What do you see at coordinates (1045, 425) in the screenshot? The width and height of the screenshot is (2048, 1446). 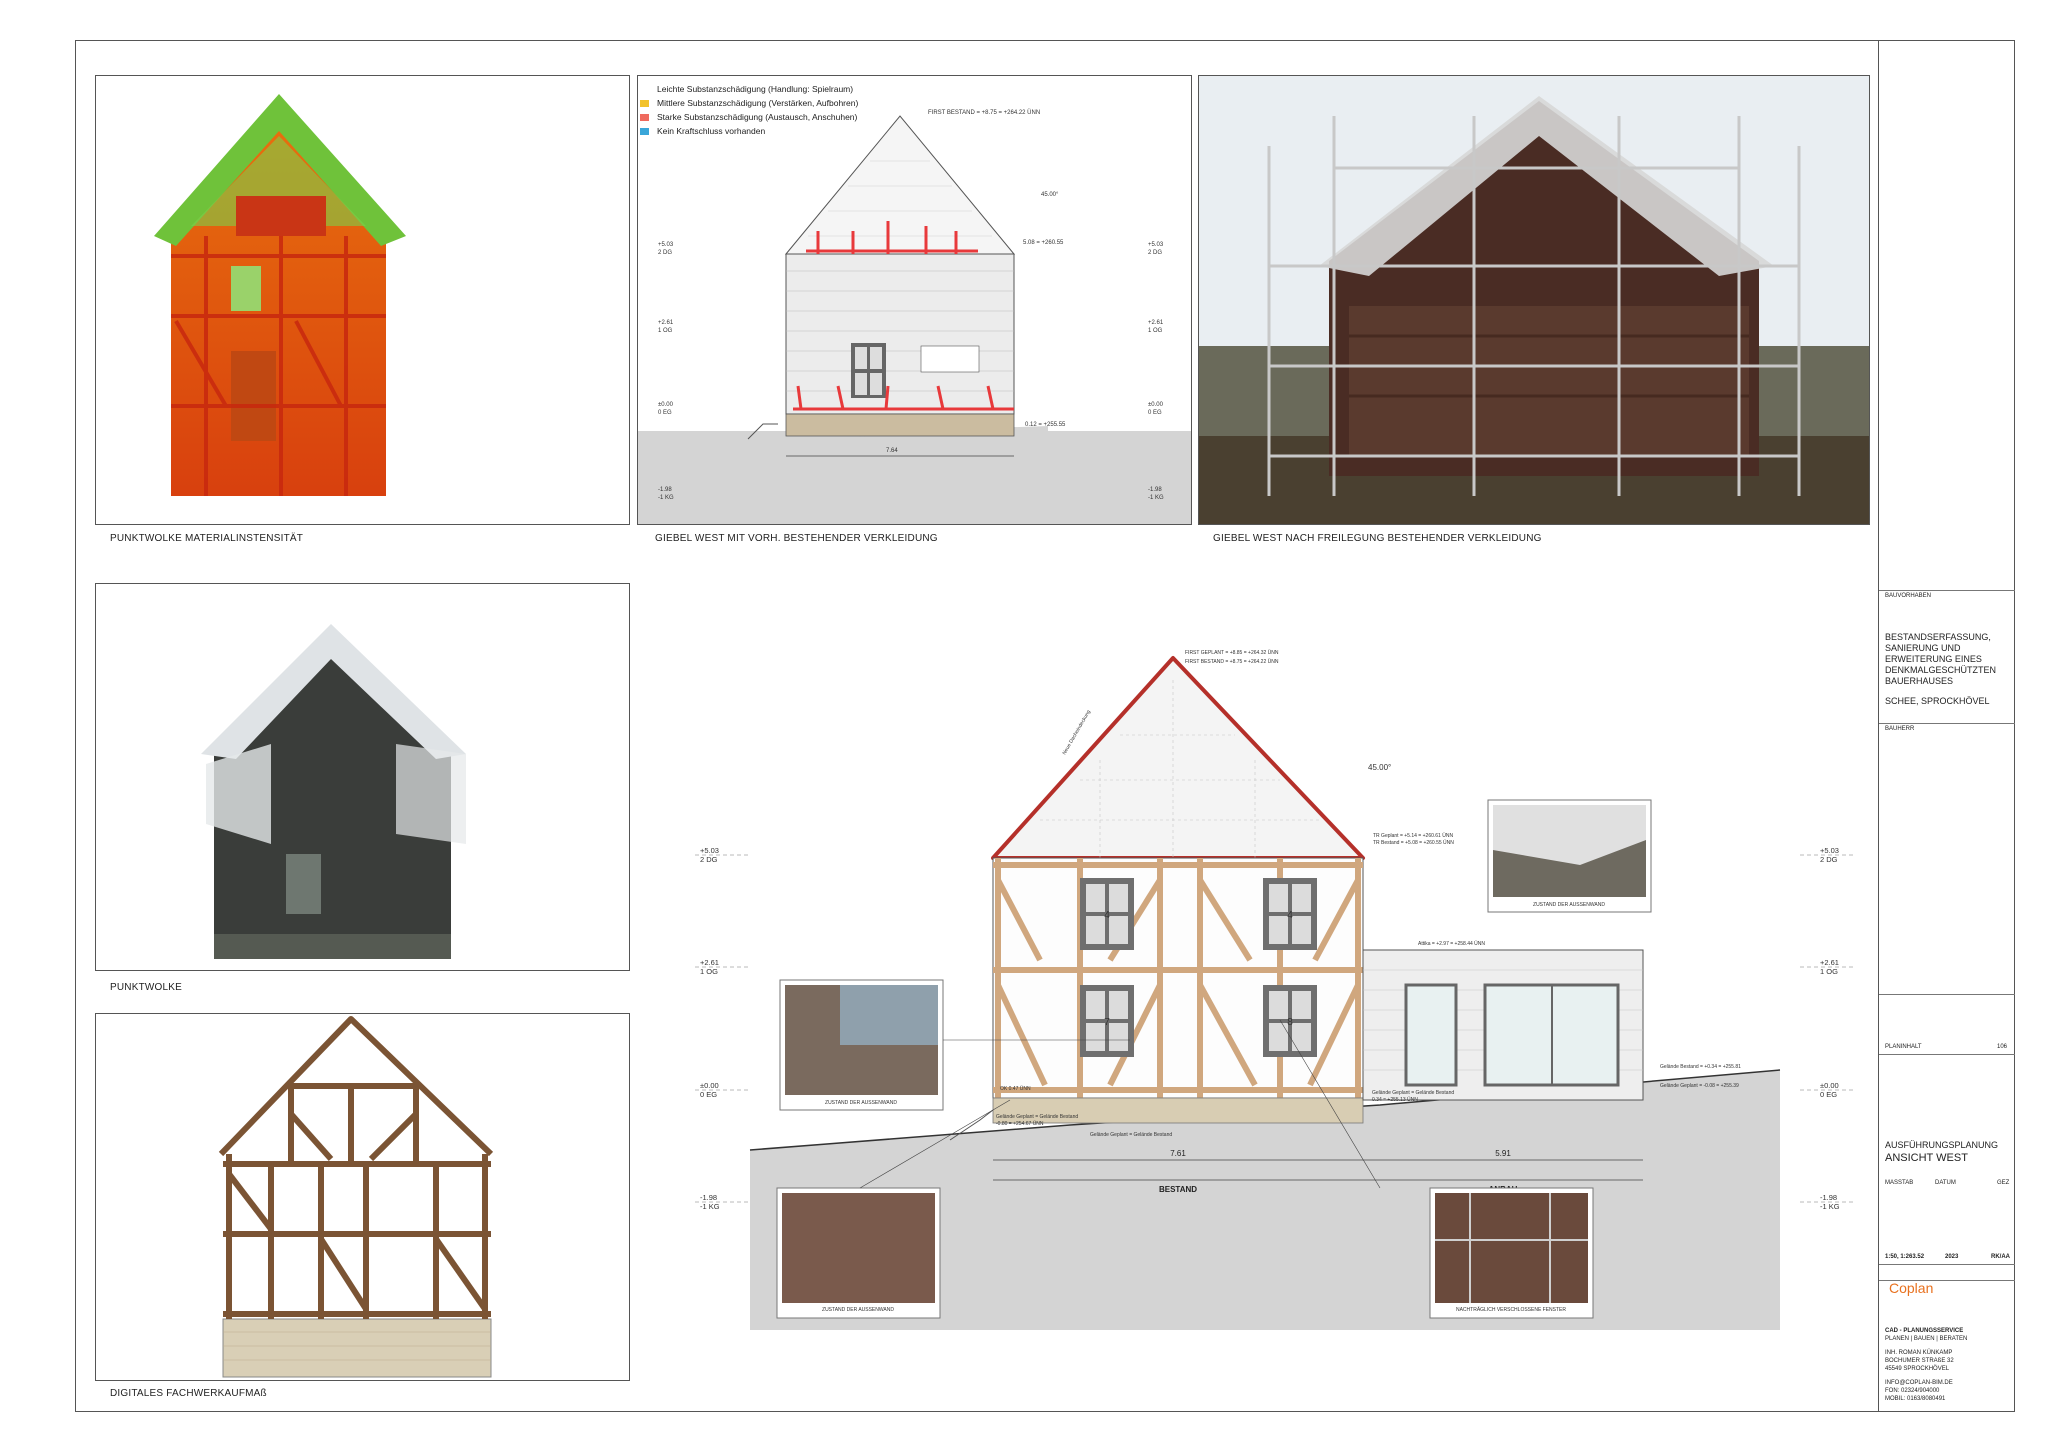 I see `plinth-label: 0.12 = +255.55` at bounding box center [1045, 425].